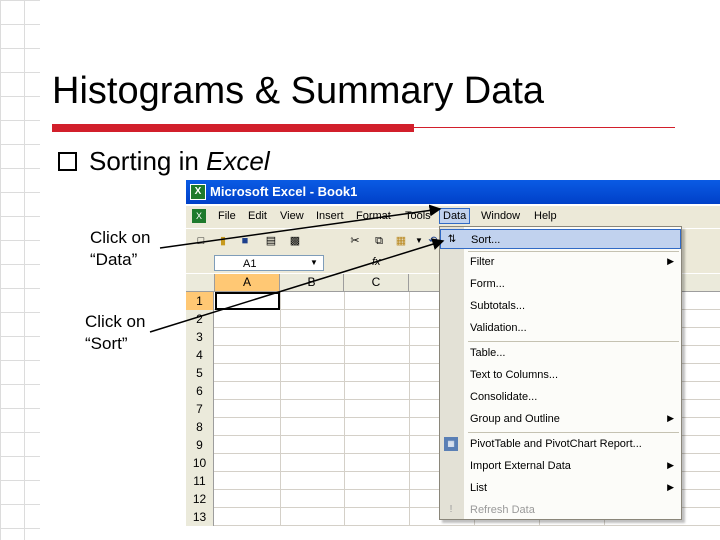 This screenshot has width=720, height=540. What do you see at coordinates (114, 259) in the screenshot?
I see `note-line: “Data”` at bounding box center [114, 259].